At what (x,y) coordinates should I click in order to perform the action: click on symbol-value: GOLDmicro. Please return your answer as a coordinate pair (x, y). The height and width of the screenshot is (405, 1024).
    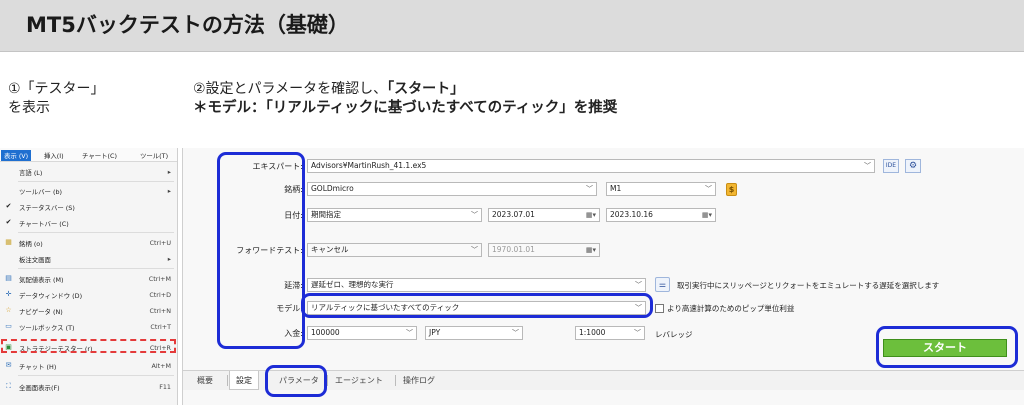
    Looking at the image, I should click on (332, 188).